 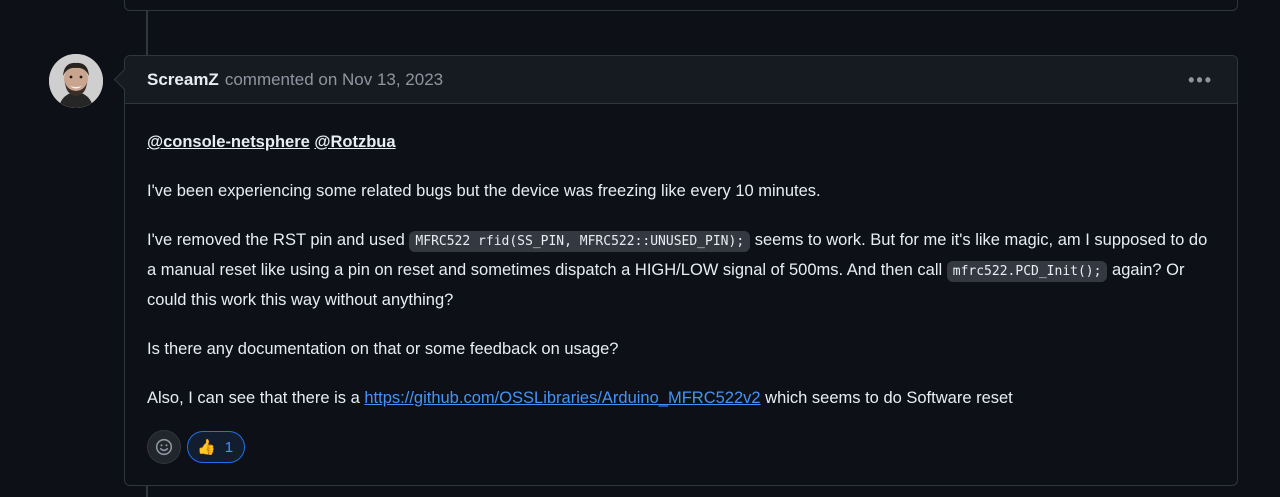 What do you see at coordinates (681, 5) in the screenshot?
I see `previous-comment-box` at bounding box center [681, 5].